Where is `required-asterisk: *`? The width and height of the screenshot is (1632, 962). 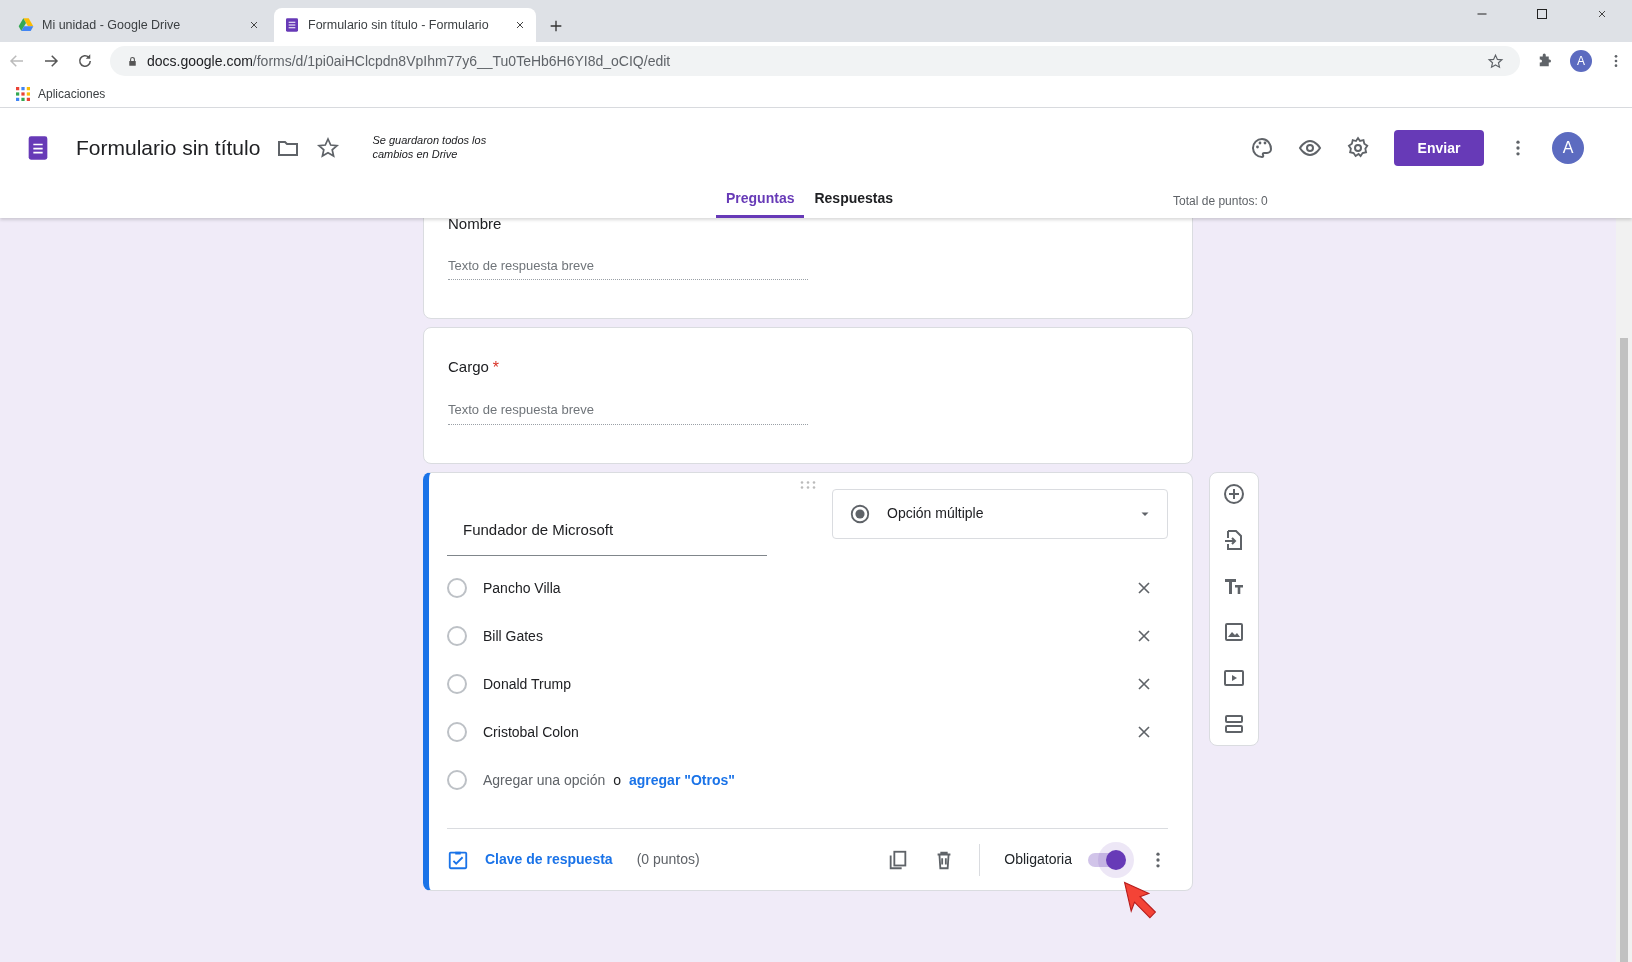
required-asterisk: * is located at coordinates (496, 368).